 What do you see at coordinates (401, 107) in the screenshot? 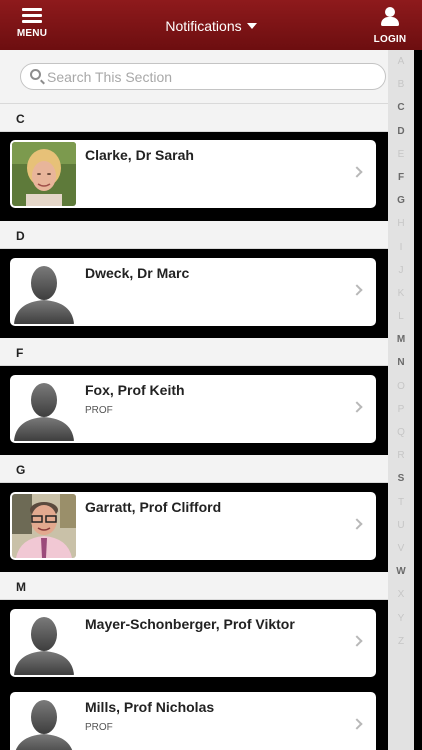
I see `index-letter-c: C` at bounding box center [401, 107].